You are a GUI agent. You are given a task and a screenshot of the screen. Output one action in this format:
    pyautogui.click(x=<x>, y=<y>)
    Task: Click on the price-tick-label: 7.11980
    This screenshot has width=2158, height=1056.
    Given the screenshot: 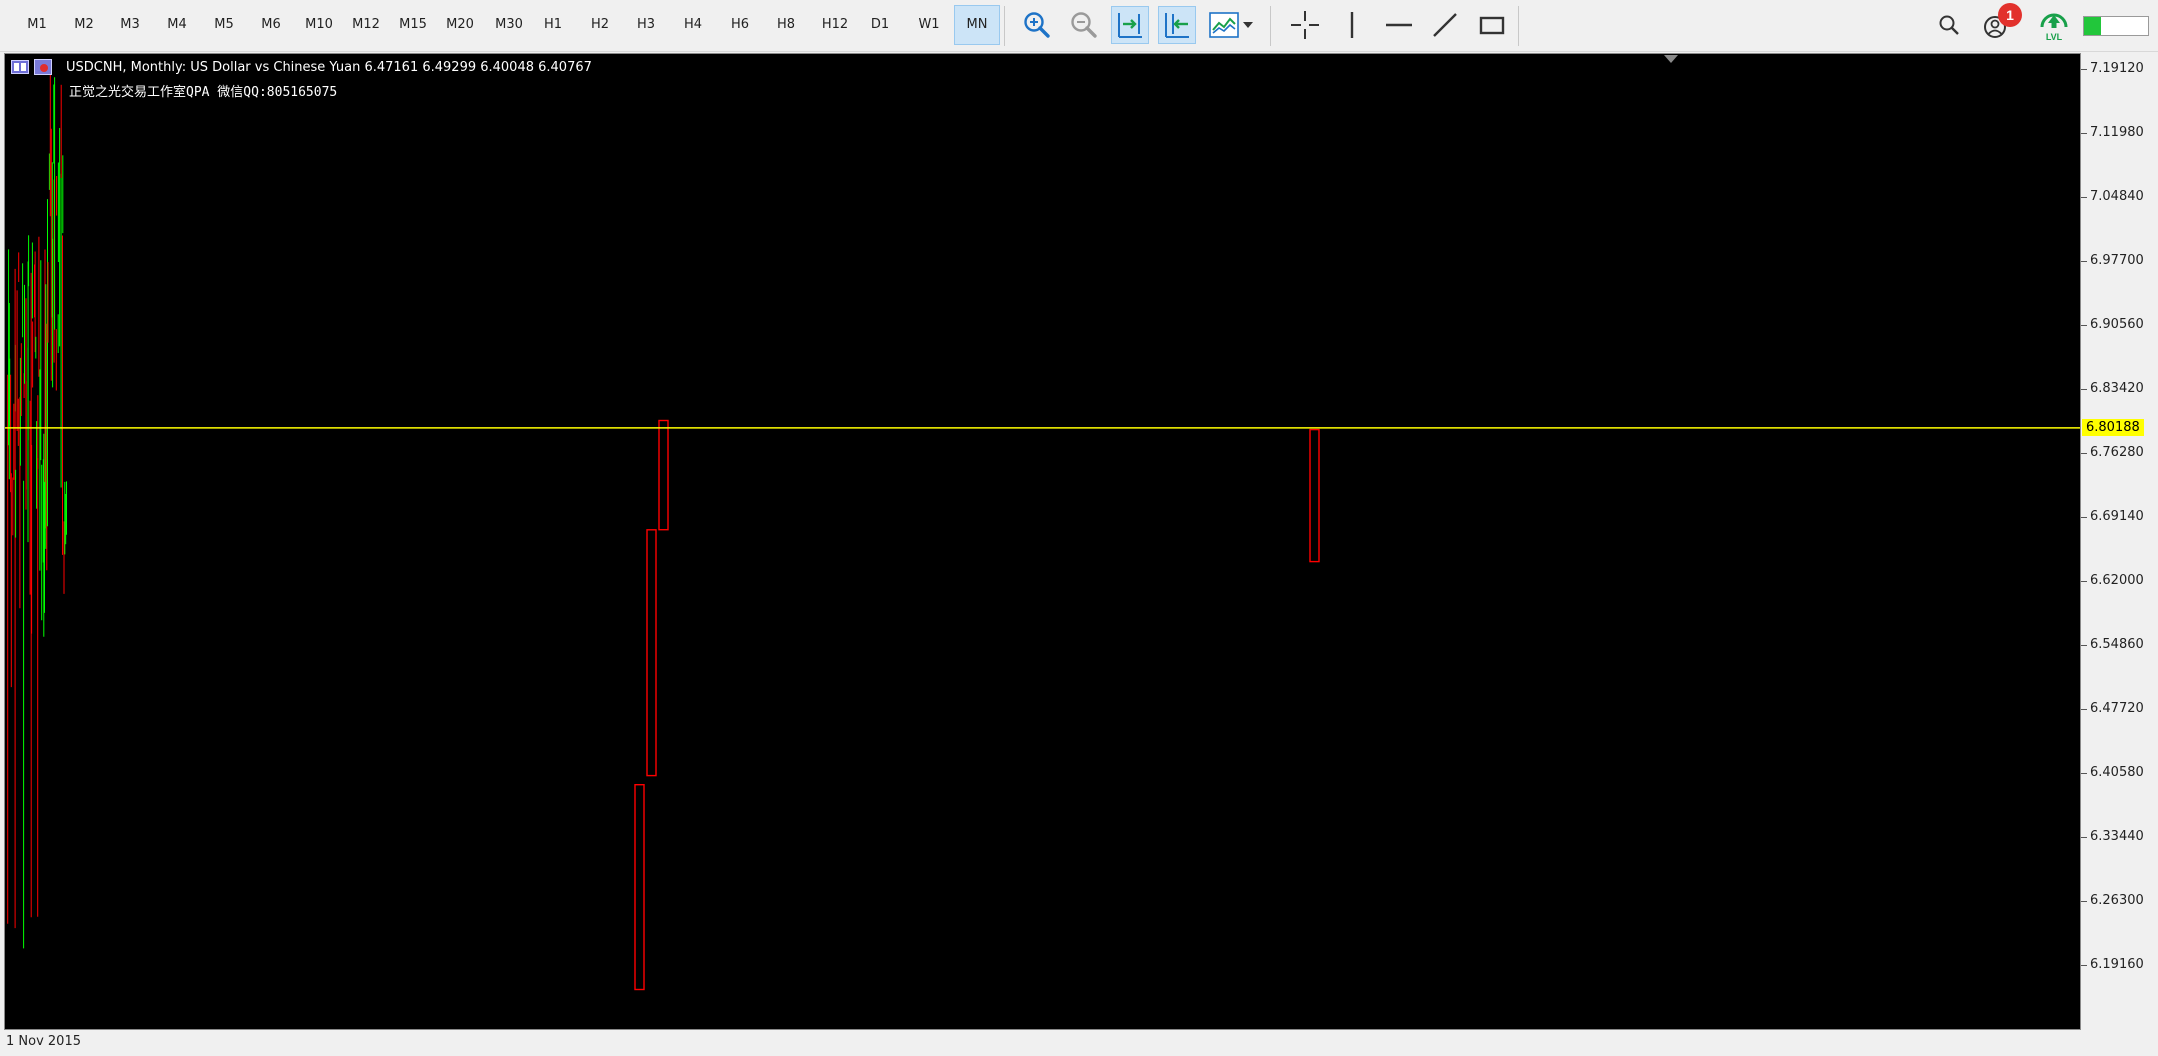 What is the action you would take?
    pyautogui.click(x=2117, y=132)
    